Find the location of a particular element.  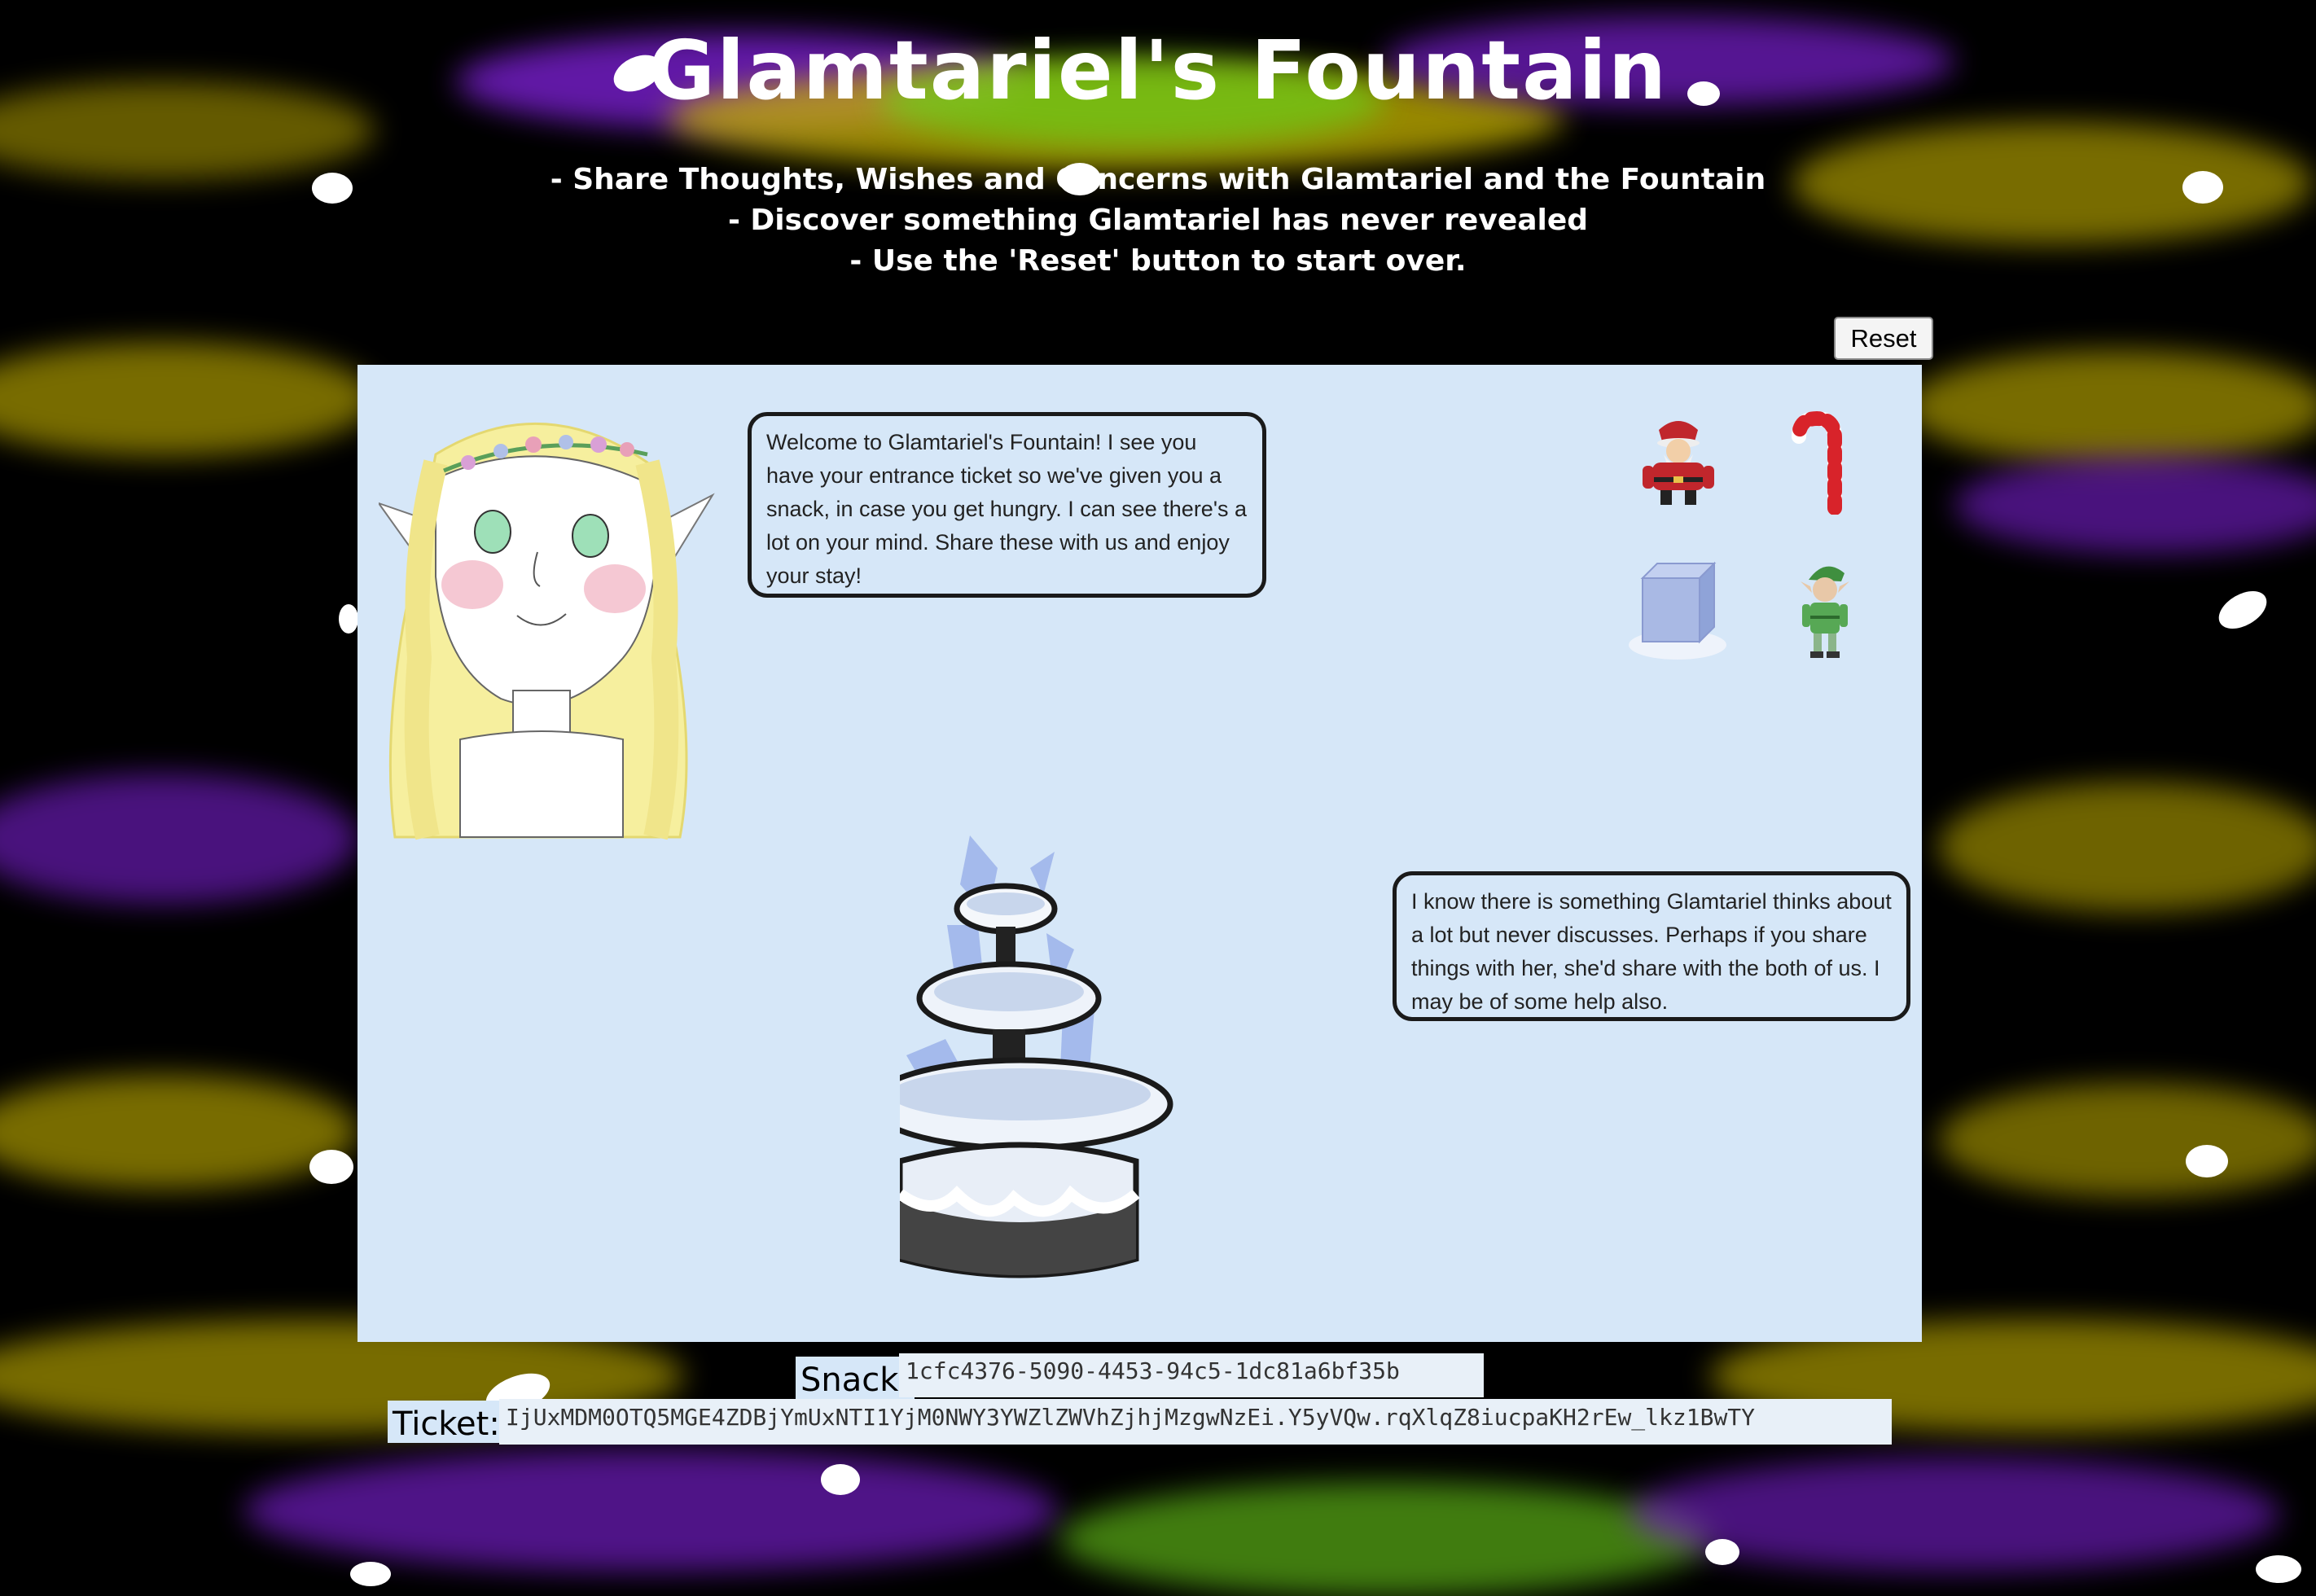

ticket-label: Ticket: is located at coordinates (446, 1422).